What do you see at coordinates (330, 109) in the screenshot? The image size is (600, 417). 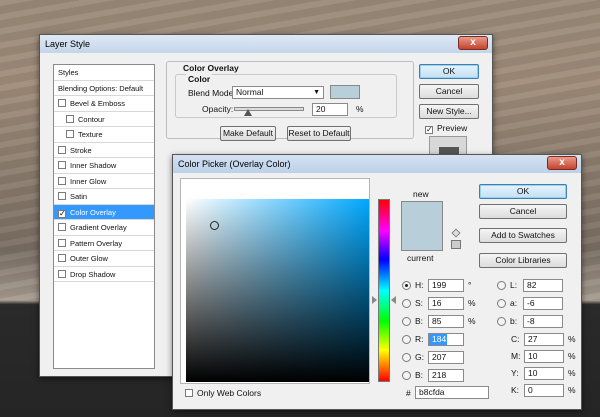 I see `opacity-input: 20` at bounding box center [330, 109].